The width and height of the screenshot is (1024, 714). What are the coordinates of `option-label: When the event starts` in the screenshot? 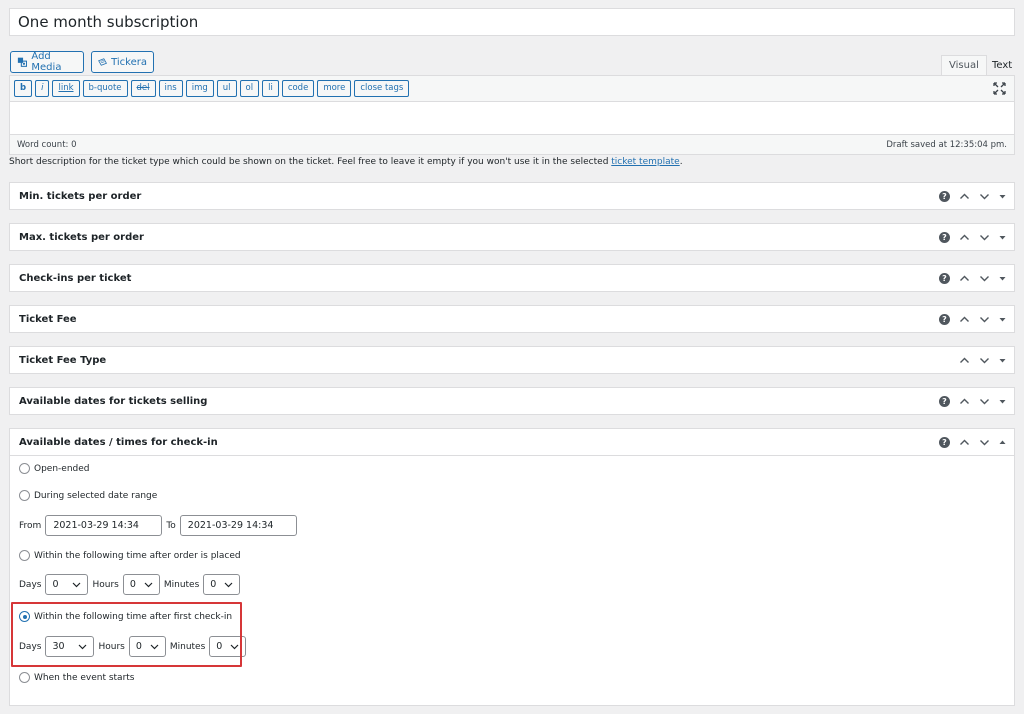 It's located at (84, 677).